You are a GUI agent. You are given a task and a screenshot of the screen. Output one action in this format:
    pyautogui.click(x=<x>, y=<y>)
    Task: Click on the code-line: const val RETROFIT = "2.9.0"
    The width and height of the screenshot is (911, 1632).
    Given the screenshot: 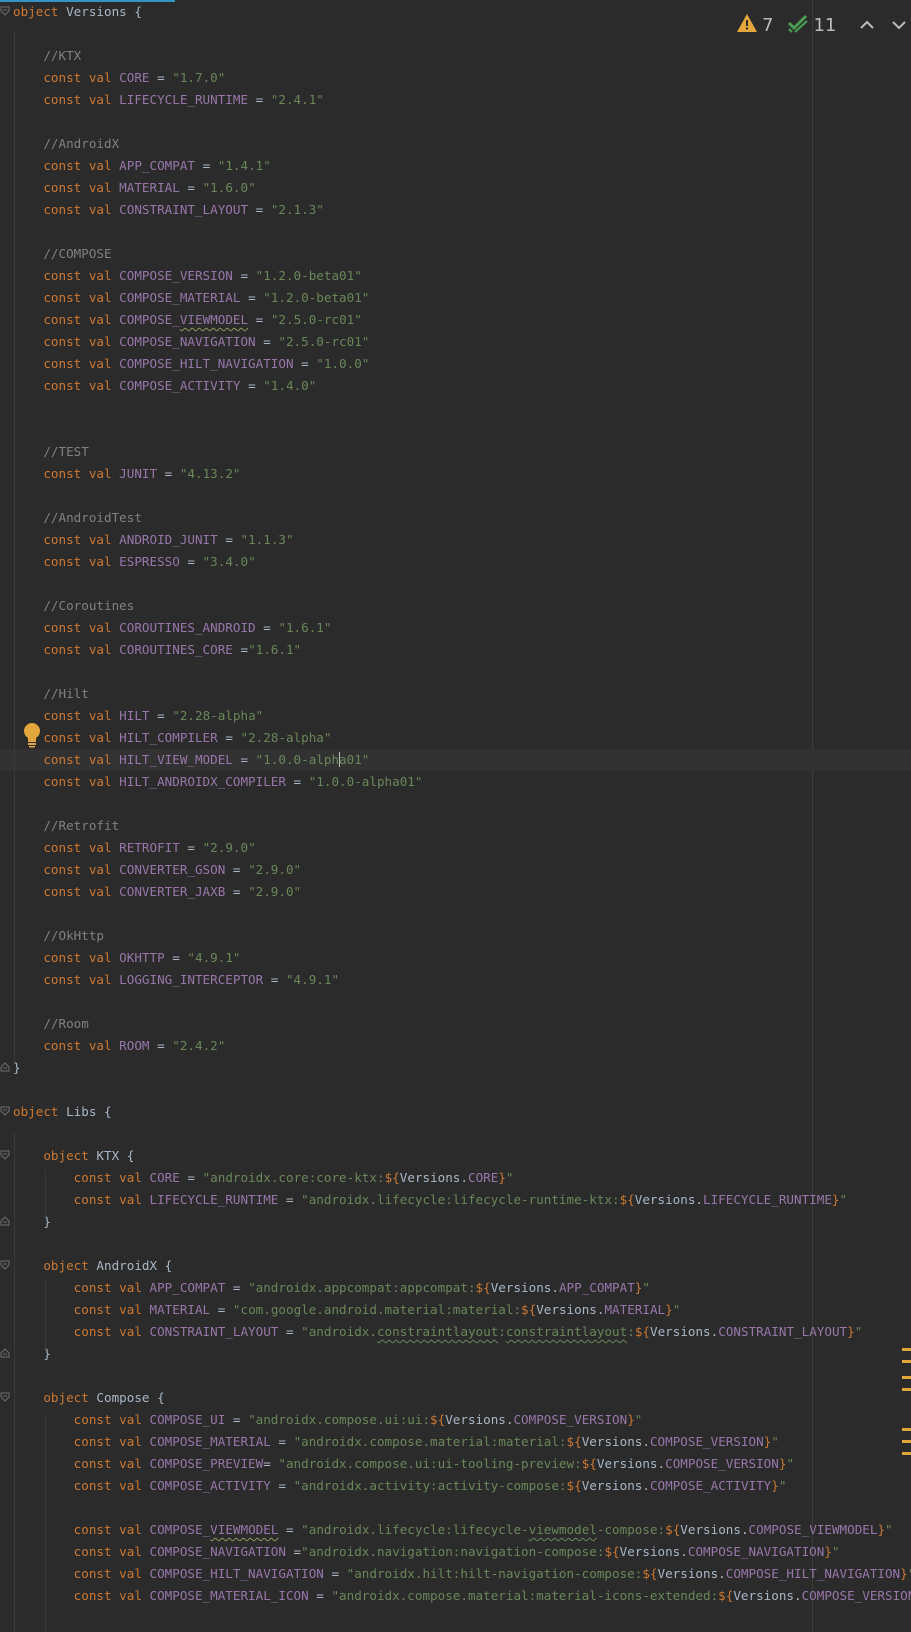 What is the action you would take?
    pyautogui.click(x=455, y=848)
    